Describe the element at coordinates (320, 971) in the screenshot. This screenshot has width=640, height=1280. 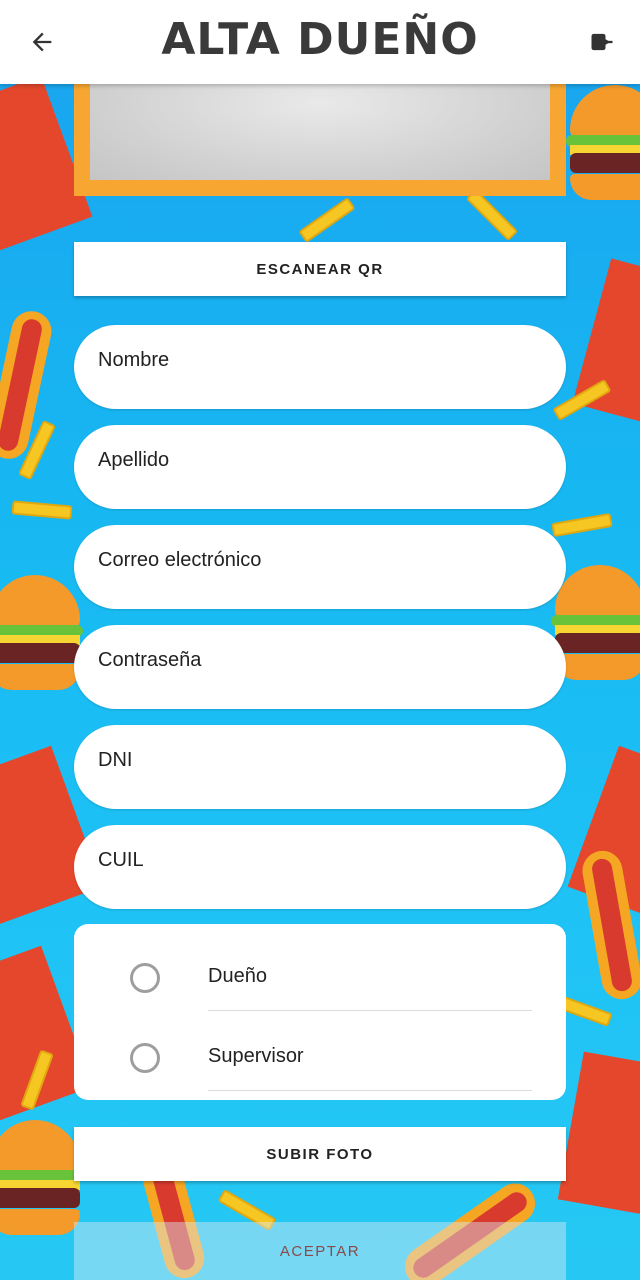
I see `radio-option-dueno: Dueño` at that location.